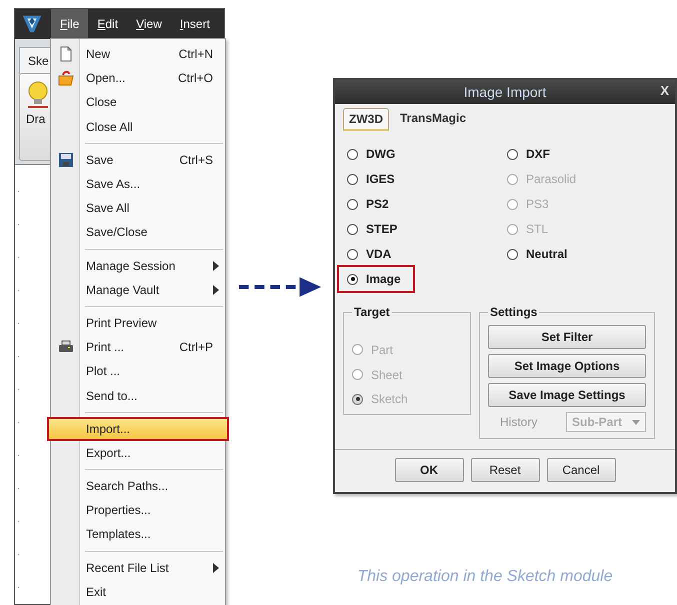  Describe the element at coordinates (69, 24) in the screenshot. I see `menu-bar-item: File` at that location.